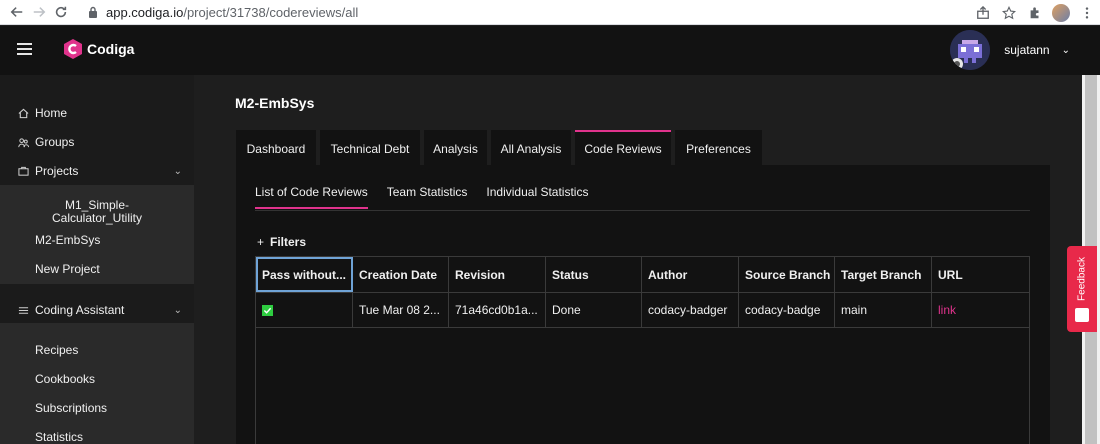 This screenshot has height=444, width=1100. What do you see at coordinates (61, 12) in the screenshot?
I see `reload-icon` at bounding box center [61, 12].